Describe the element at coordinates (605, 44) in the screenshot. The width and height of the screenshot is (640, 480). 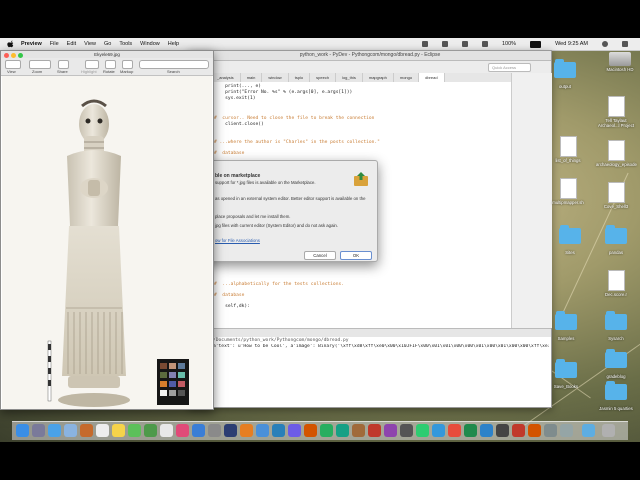
I see `spotlight-icon` at that location.